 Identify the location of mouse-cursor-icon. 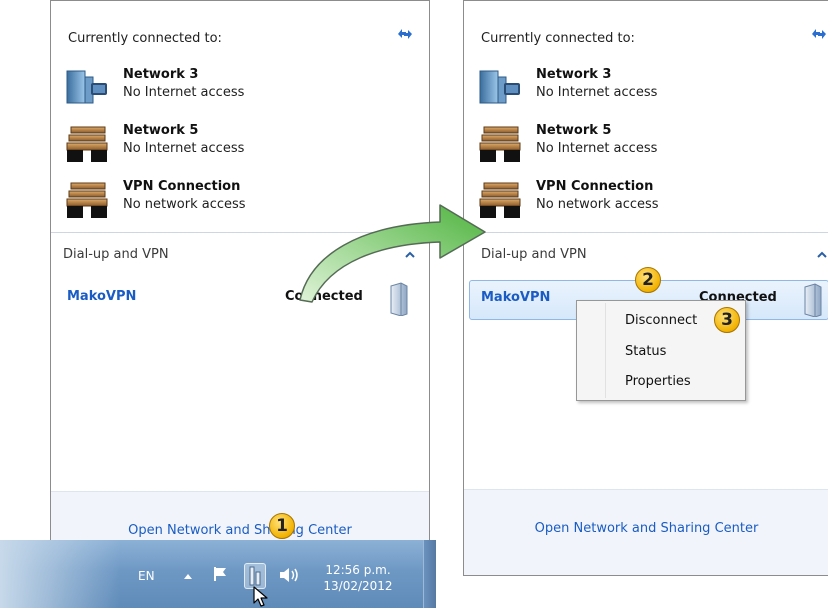
(260, 596).